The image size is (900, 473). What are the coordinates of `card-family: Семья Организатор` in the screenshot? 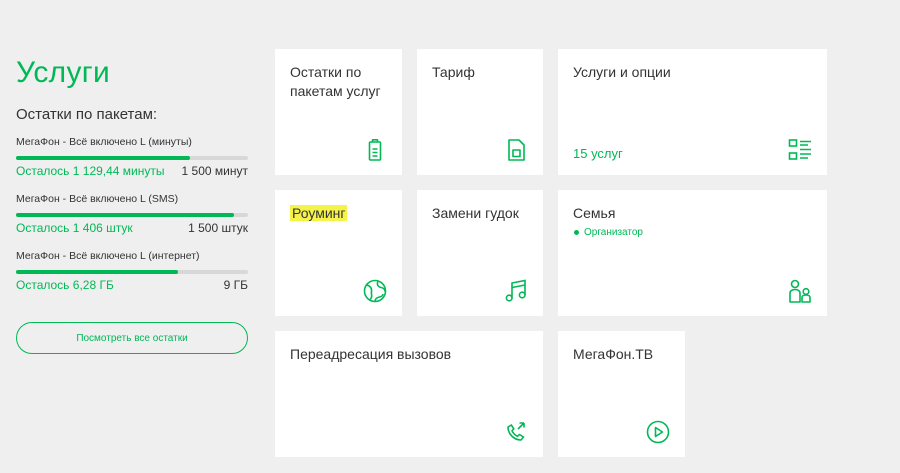 It's located at (692, 253).